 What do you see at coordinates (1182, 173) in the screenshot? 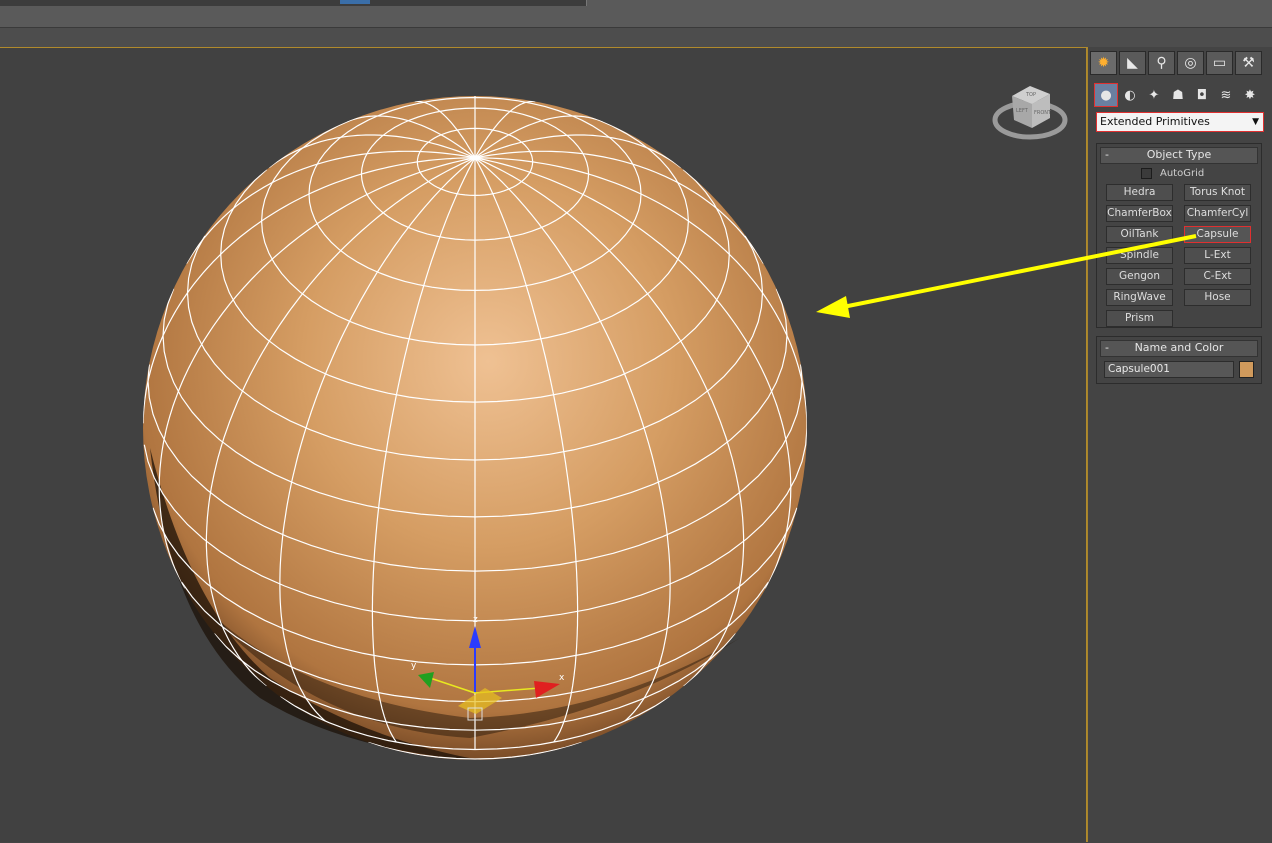
I see `autogrid-label: AutoGrid` at bounding box center [1182, 173].